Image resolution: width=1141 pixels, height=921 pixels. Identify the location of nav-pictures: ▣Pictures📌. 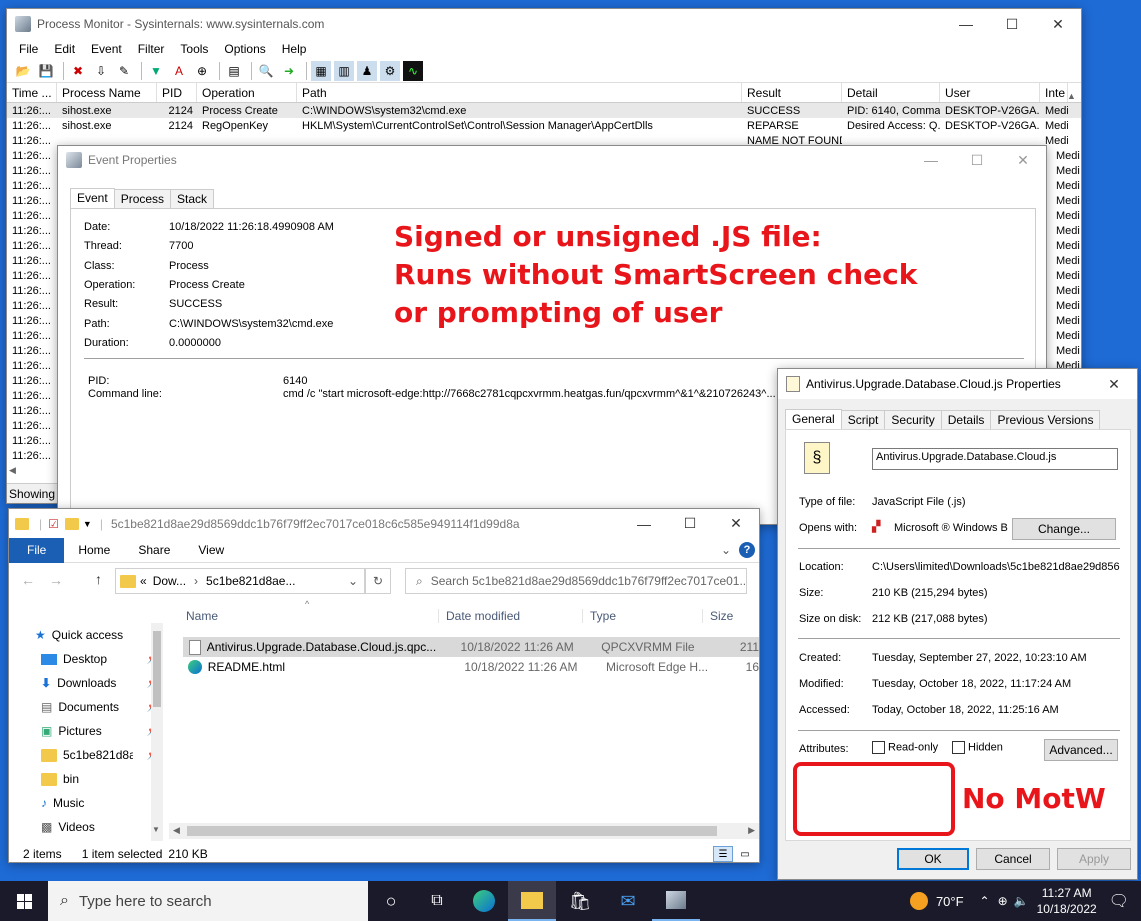
(101, 731).